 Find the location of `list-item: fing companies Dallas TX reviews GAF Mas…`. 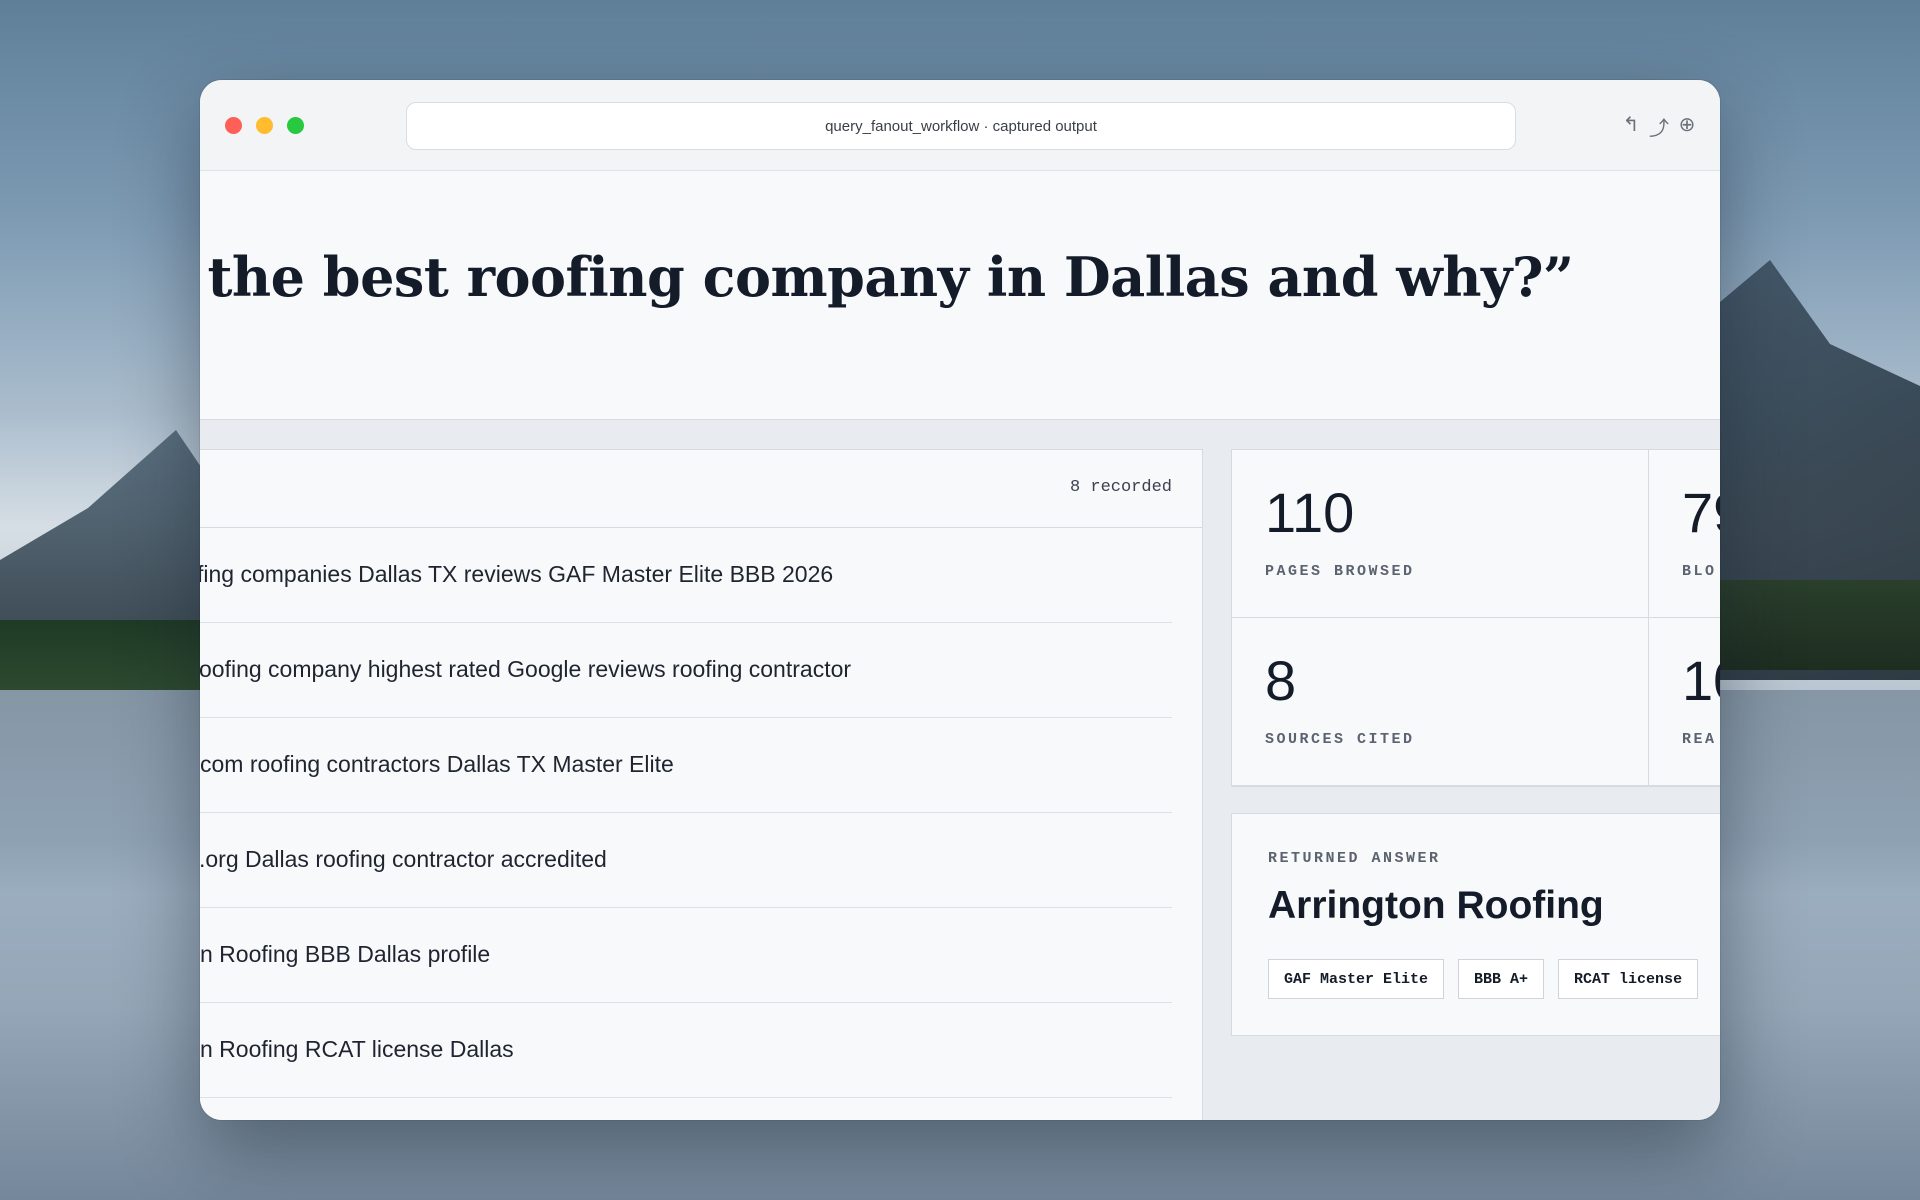

list-item: fing companies Dallas TX reviews GAF Mas… is located at coordinates (686, 575).